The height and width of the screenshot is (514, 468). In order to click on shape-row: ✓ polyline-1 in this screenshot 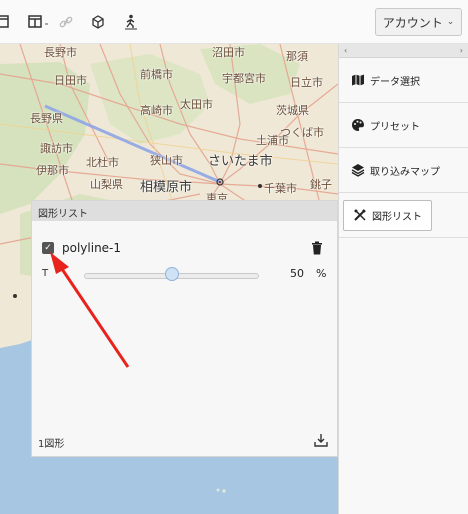, I will do `click(184, 248)`.